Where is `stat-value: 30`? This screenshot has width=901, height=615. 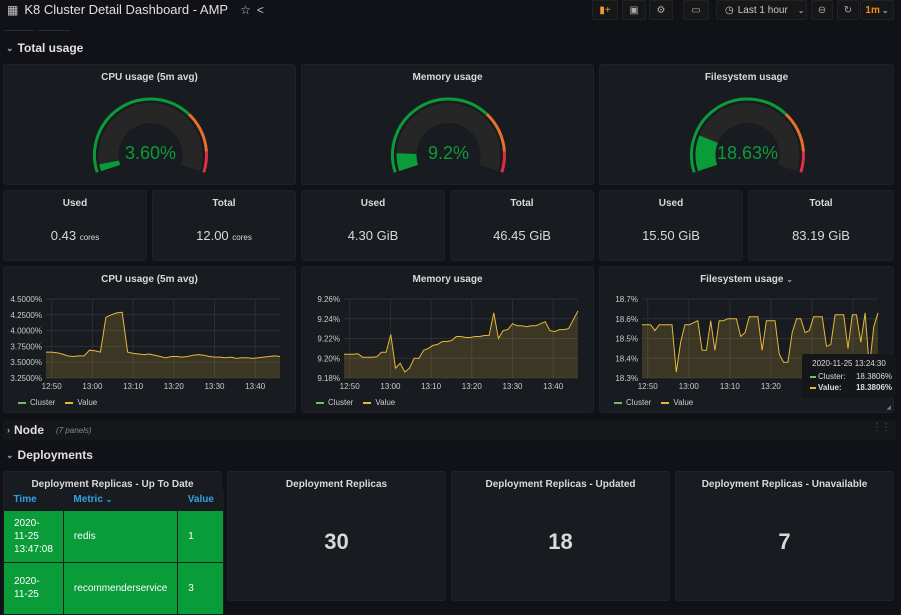 stat-value: 30 is located at coordinates (336, 541).